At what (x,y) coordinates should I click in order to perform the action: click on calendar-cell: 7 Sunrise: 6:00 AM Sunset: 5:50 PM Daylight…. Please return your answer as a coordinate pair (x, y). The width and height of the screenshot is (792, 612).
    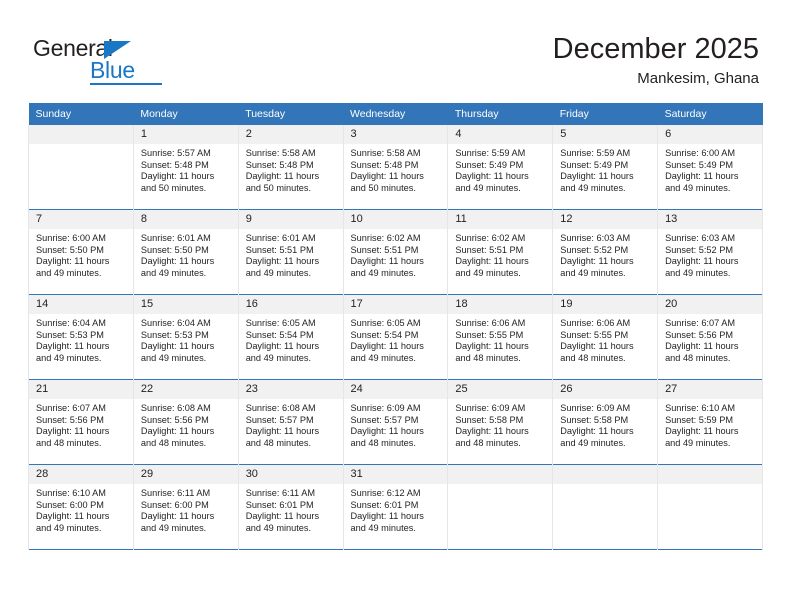
    Looking at the image, I should click on (81, 252).